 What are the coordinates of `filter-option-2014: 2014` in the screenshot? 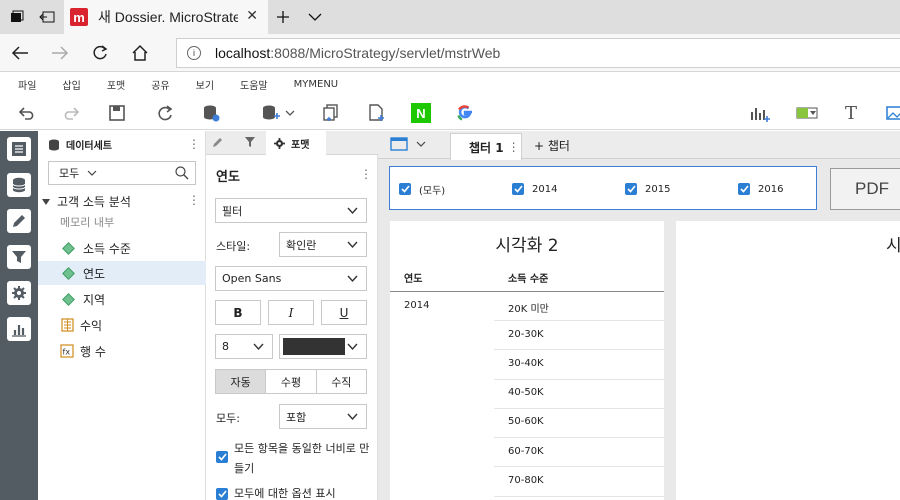 It's located at (534, 189).